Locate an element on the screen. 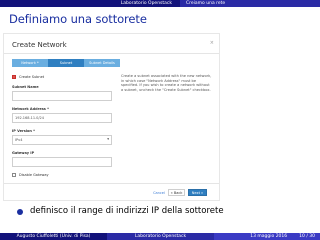  ip-version-select: IPv4 ▾ is located at coordinates (62, 140).